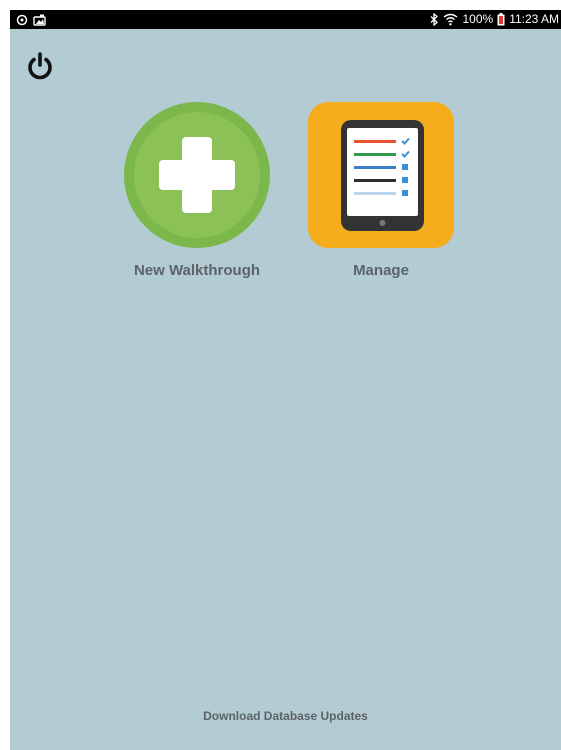 The height and width of the screenshot is (750, 561). I want to click on manage-icon-wrap, so click(381, 175).